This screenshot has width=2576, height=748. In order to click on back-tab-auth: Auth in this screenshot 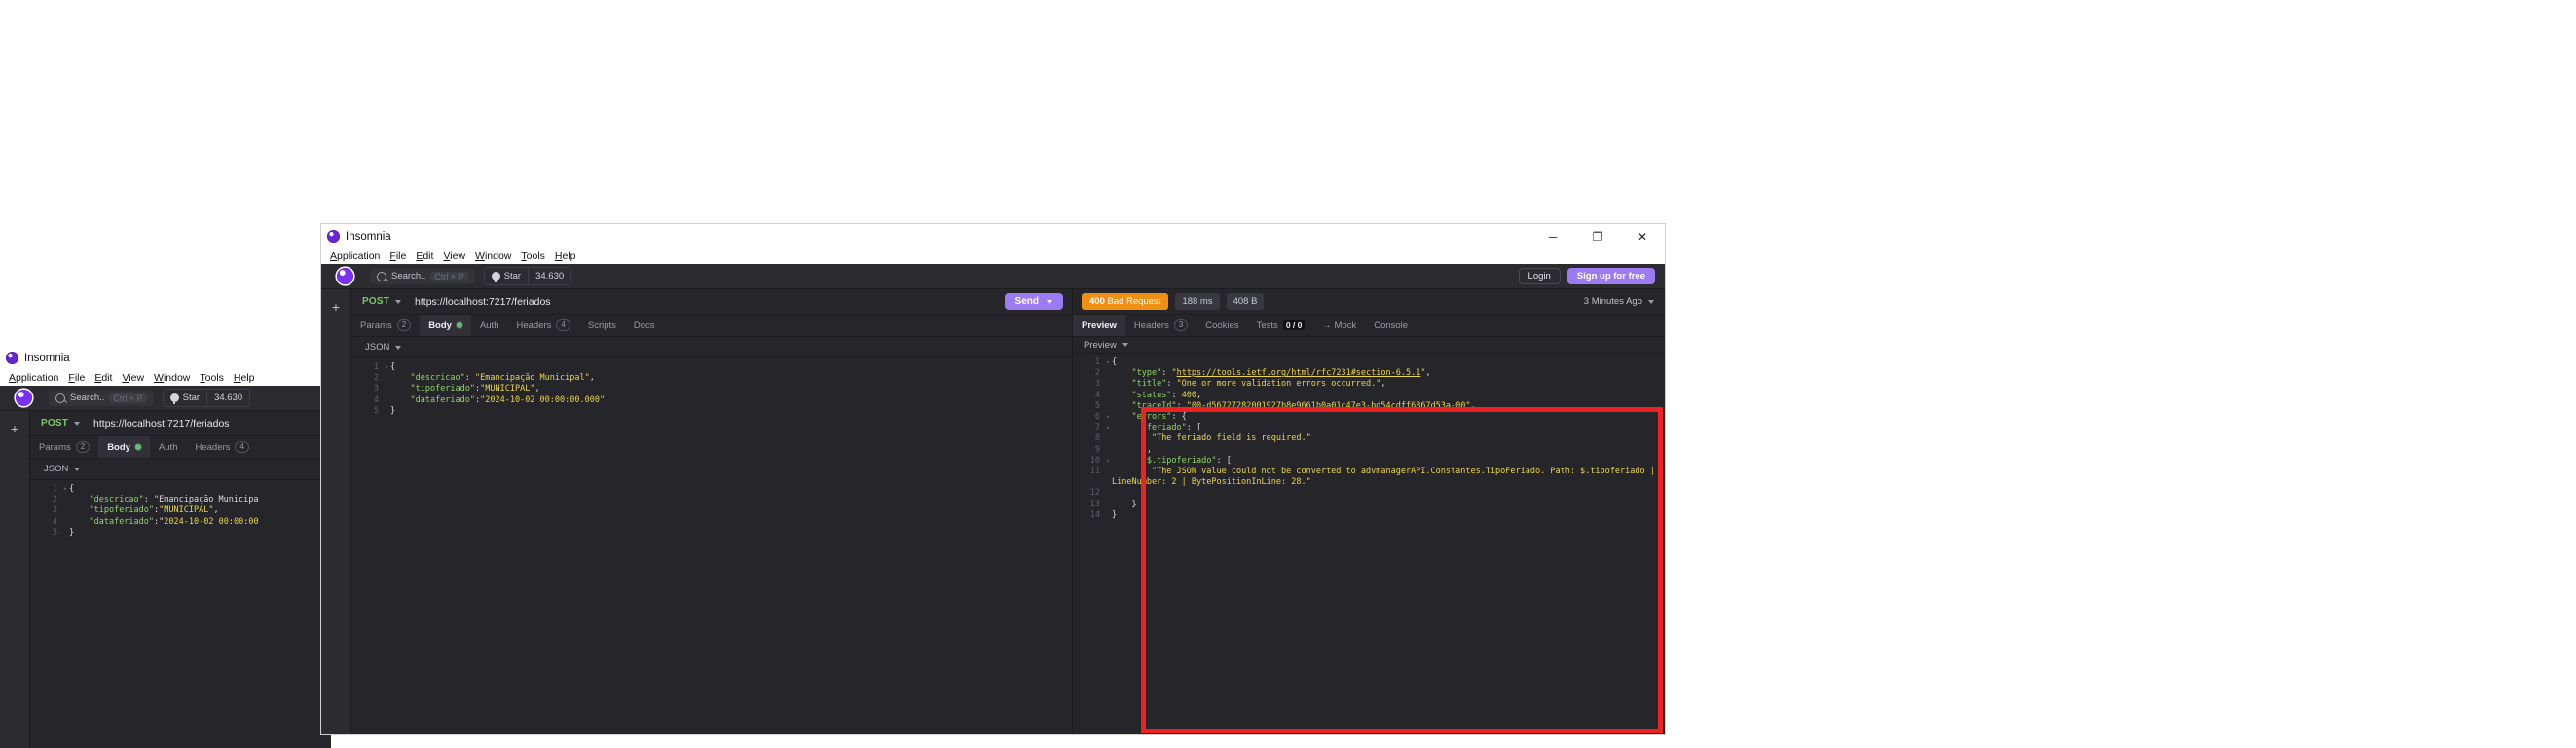, I will do `click(168, 447)`.